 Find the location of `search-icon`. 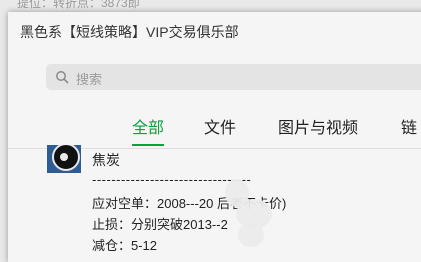

search-icon is located at coordinates (62, 77).